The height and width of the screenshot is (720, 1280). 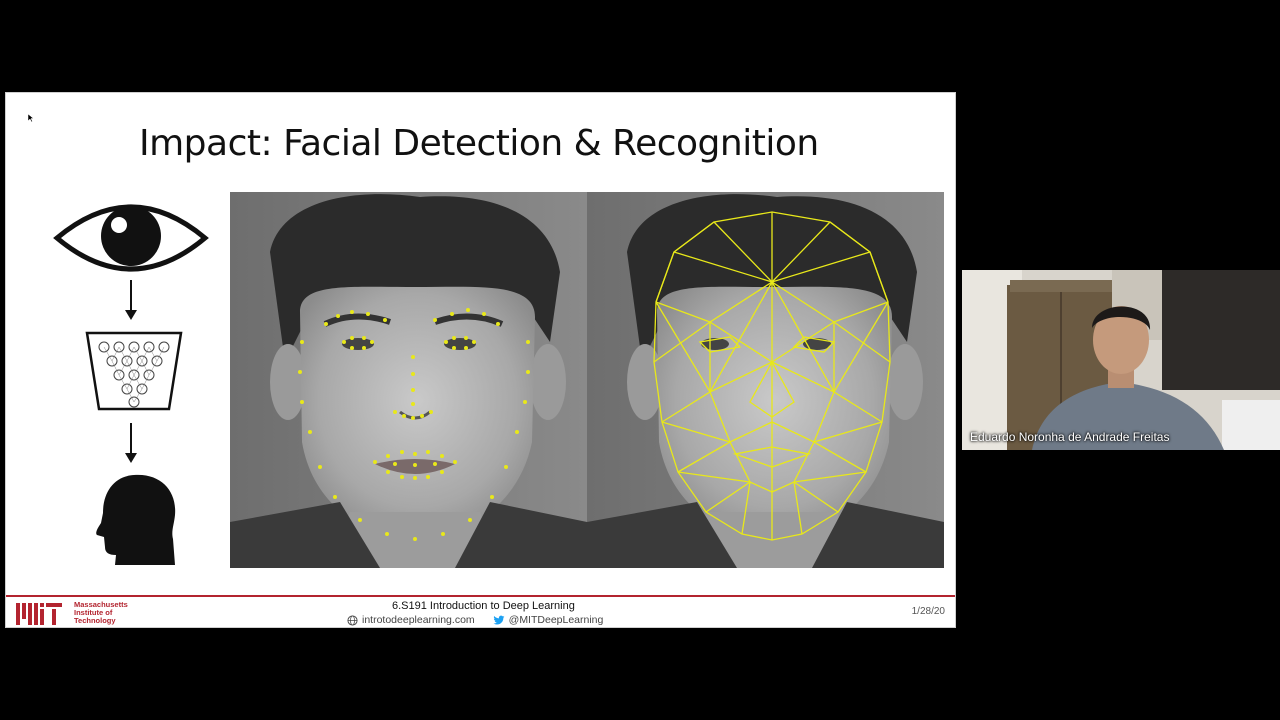 What do you see at coordinates (483, 606) in the screenshot?
I see `course-title: 6.S191 Introduction to Deep Learning` at bounding box center [483, 606].